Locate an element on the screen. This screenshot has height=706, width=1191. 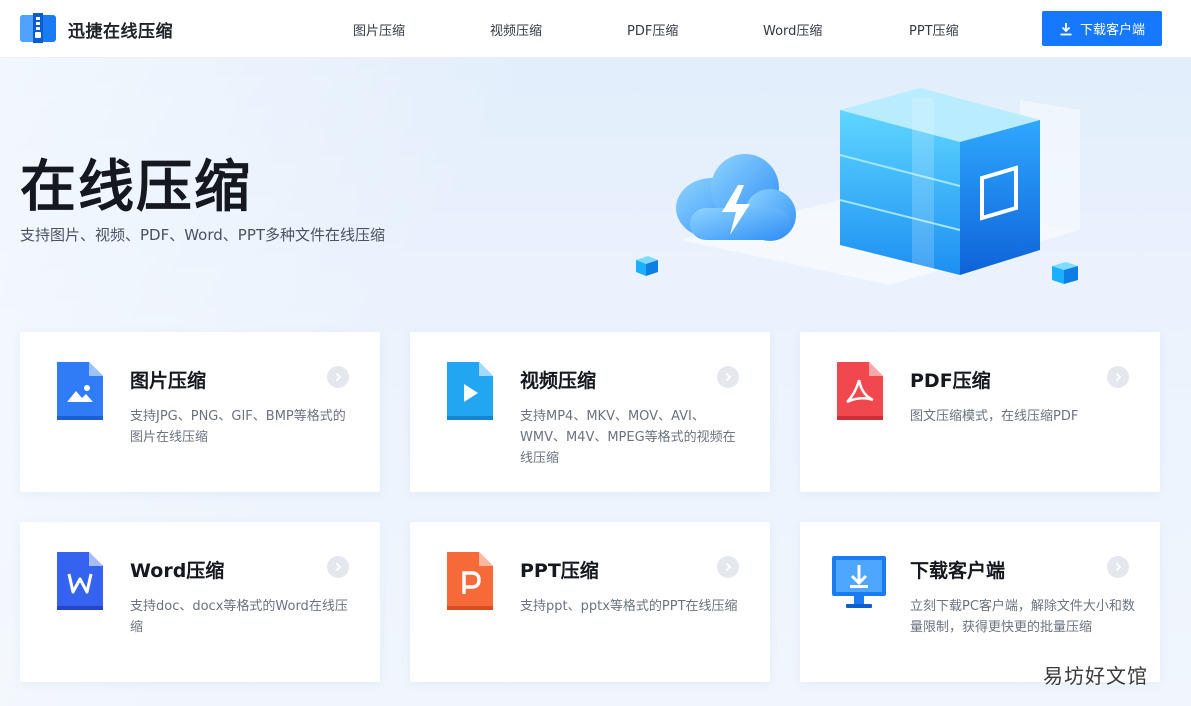
card-title: 视频压缩 is located at coordinates (558, 381).